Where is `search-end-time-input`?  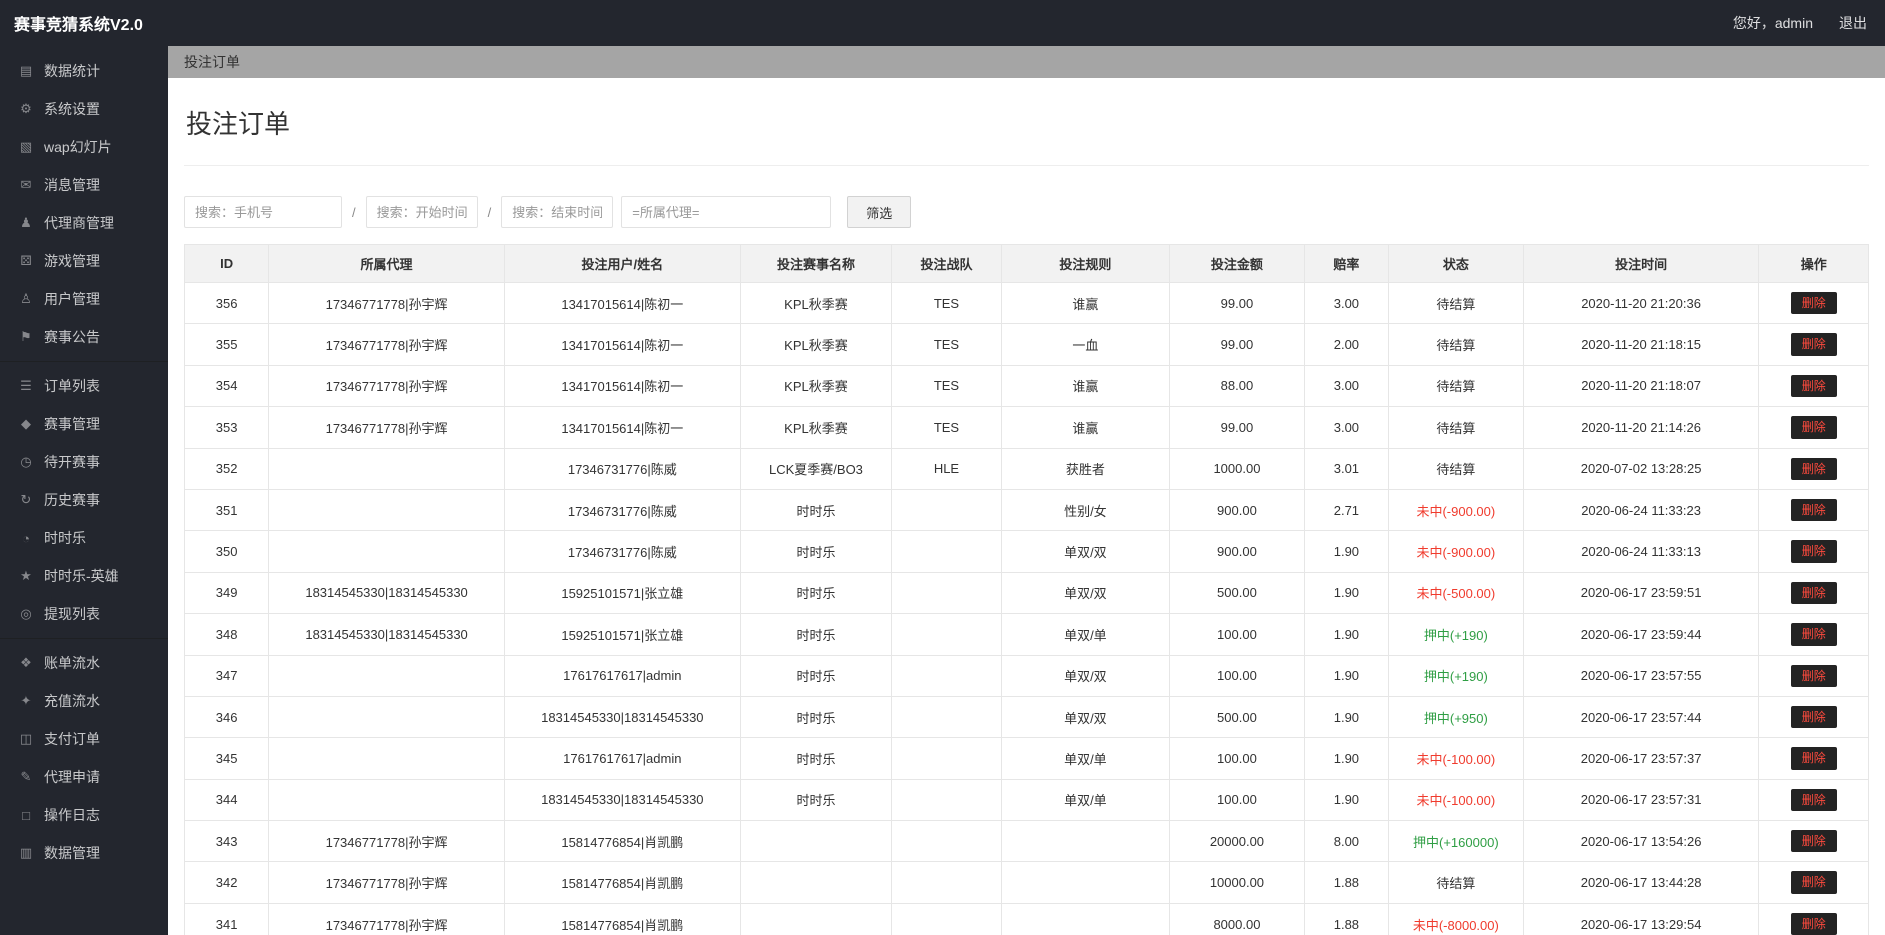
search-end-time-input is located at coordinates (557, 212).